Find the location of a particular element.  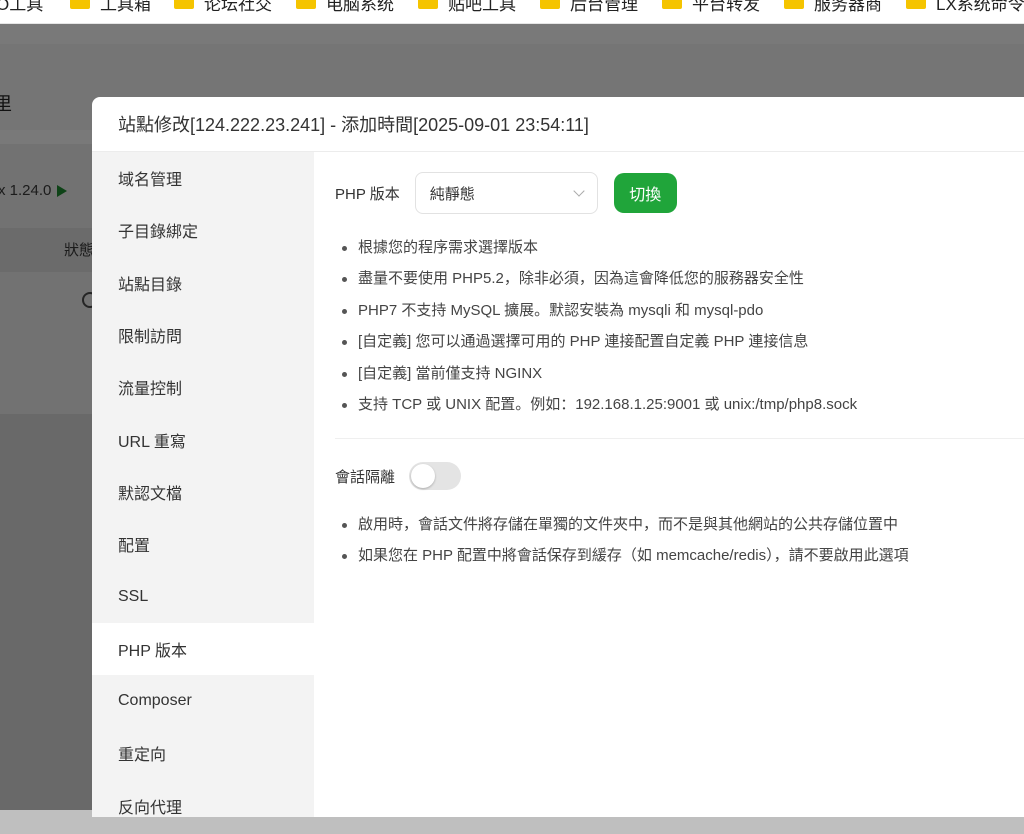

bookmark-item: 电脑系统 is located at coordinates (345, 8).